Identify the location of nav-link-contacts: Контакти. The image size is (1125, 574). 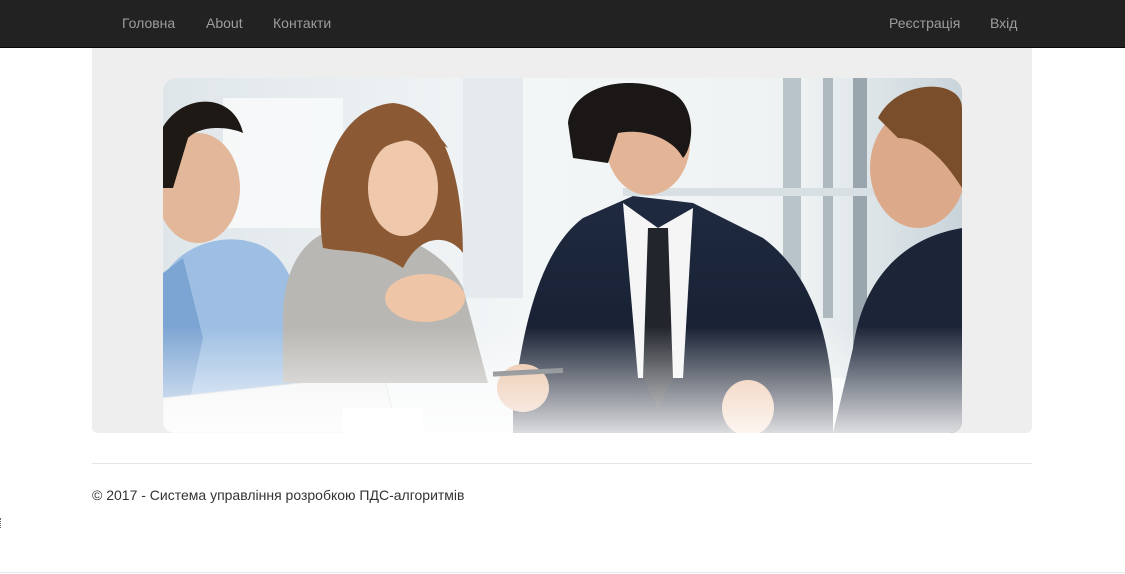
(302, 23).